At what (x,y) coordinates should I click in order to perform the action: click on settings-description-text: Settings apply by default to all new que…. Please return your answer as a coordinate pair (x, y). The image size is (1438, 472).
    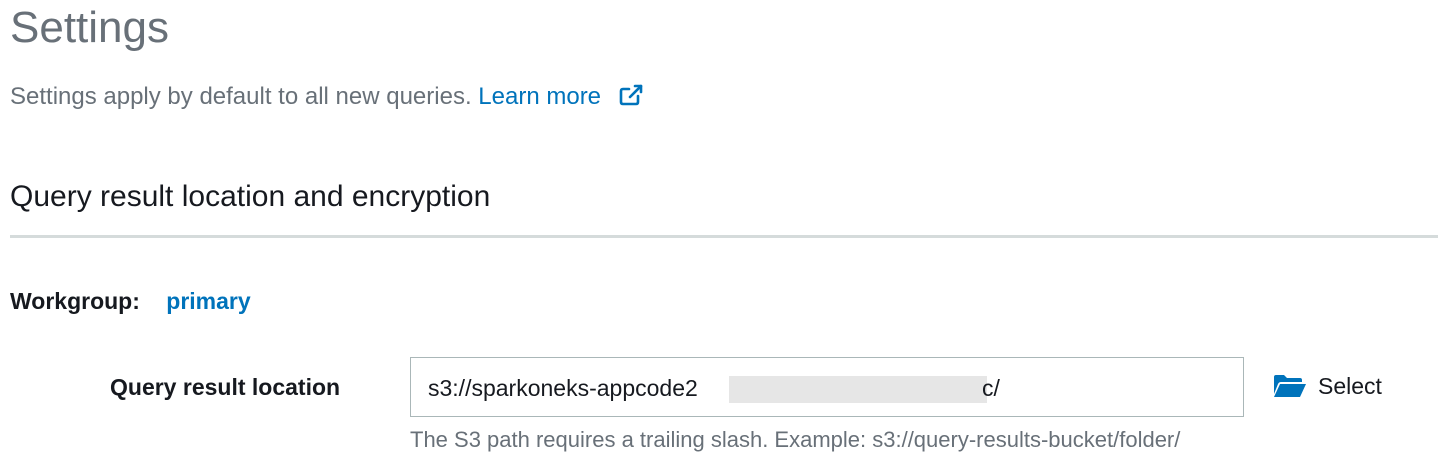
    Looking at the image, I should click on (241, 96).